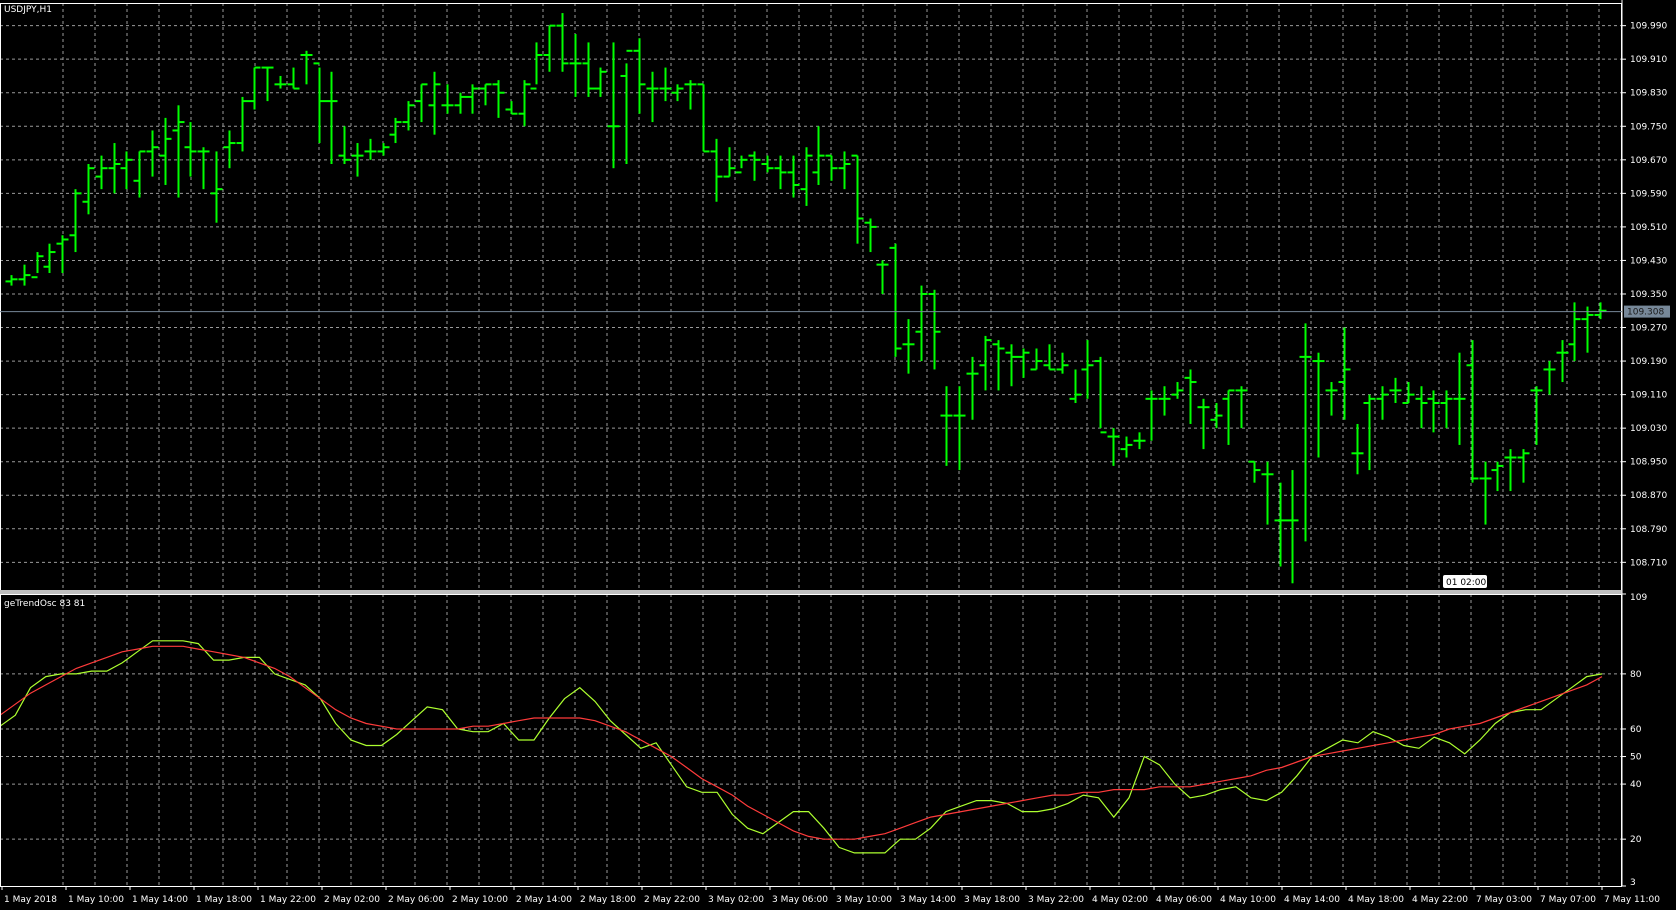  What do you see at coordinates (224, 900) in the screenshot?
I see `time-tick-label: 1 May 18:00` at bounding box center [224, 900].